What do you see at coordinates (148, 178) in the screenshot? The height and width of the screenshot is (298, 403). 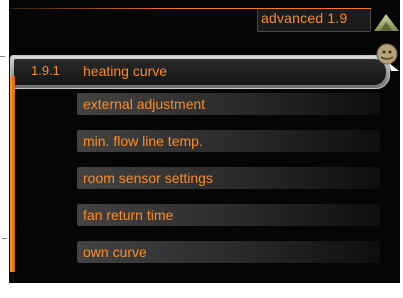 I see `menu-item-label: room sensor settings` at bounding box center [148, 178].